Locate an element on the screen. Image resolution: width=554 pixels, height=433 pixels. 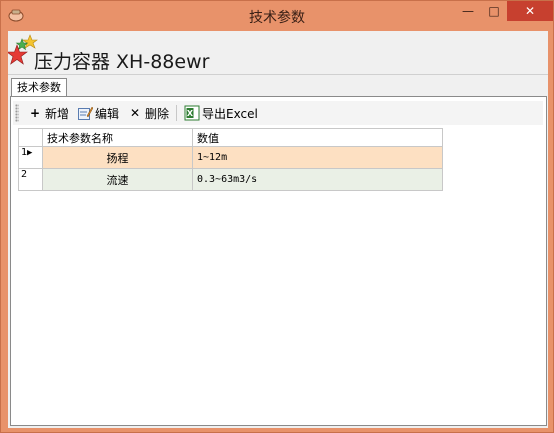
table-row: 1▶ 扬程 1~12m is located at coordinates (230, 157).